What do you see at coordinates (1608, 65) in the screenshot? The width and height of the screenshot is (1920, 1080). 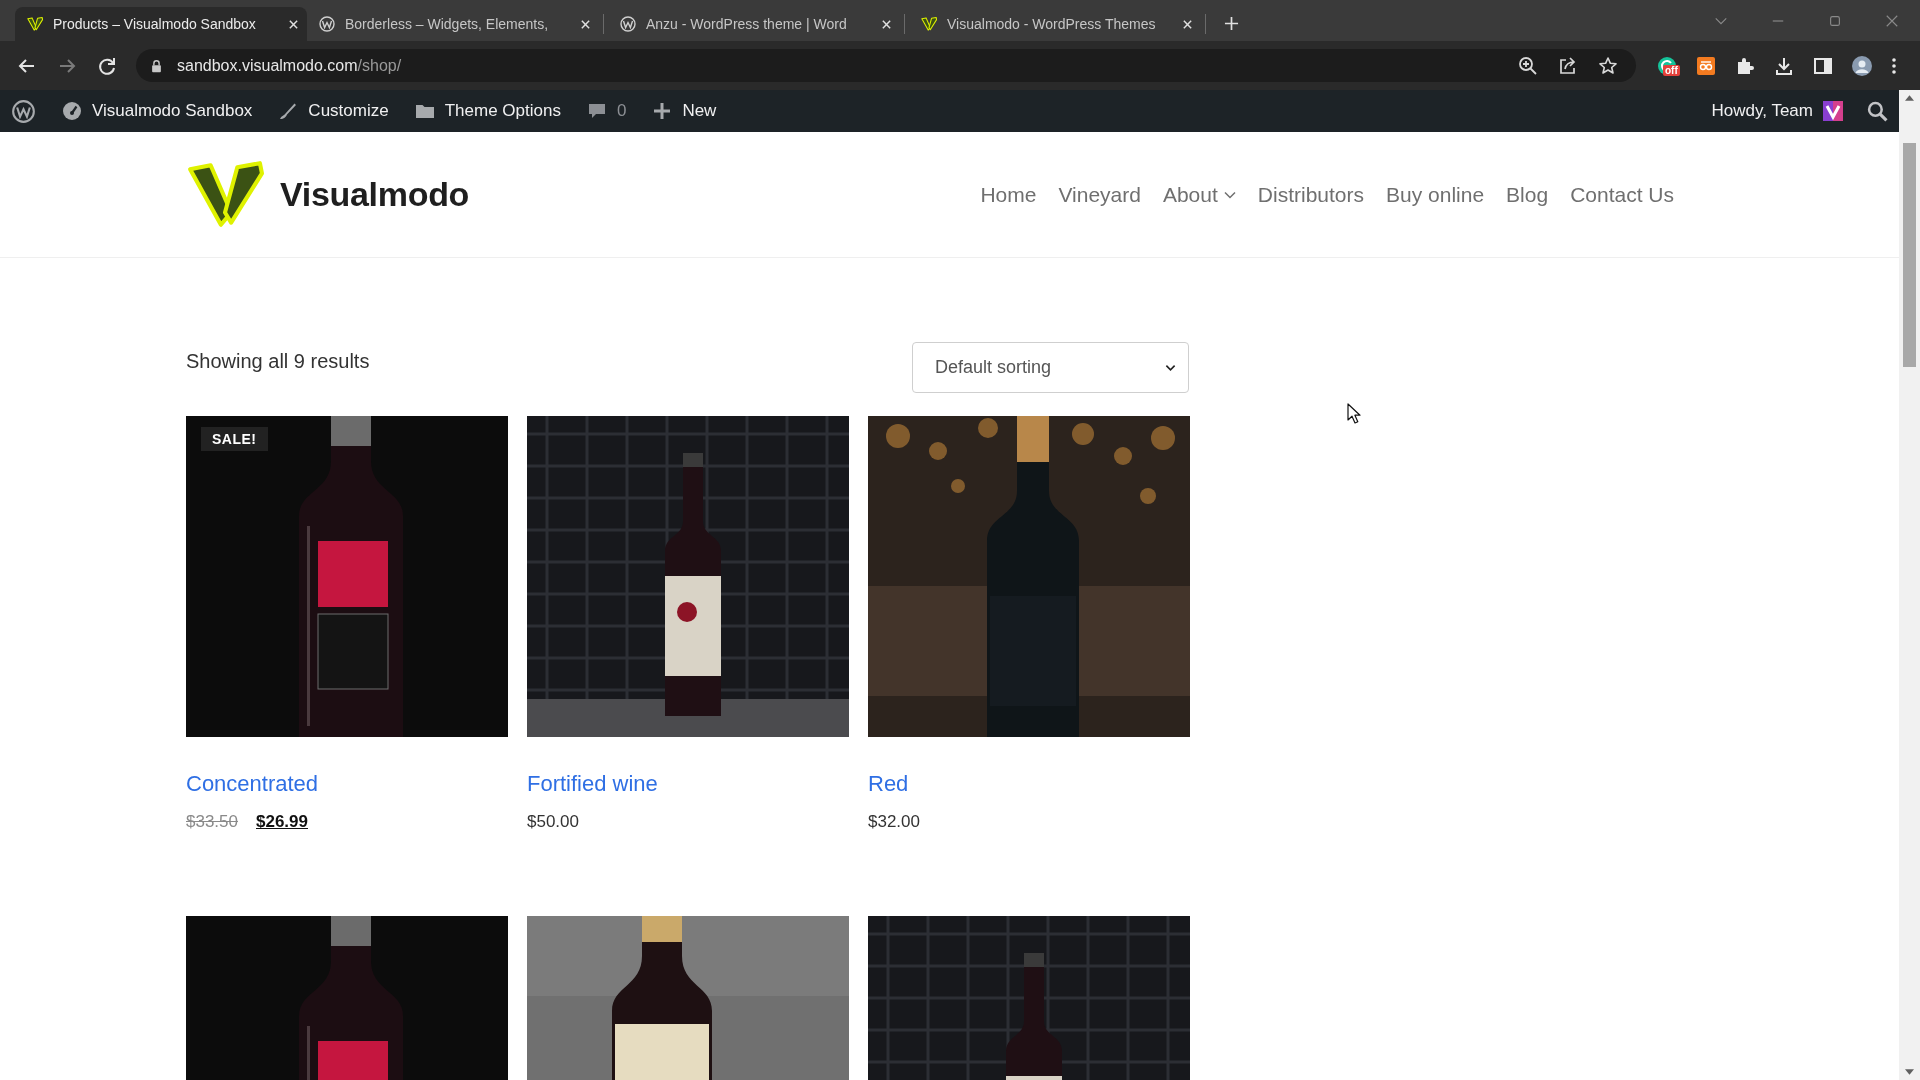 I see `star-icon` at bounding box center [1608, 65].